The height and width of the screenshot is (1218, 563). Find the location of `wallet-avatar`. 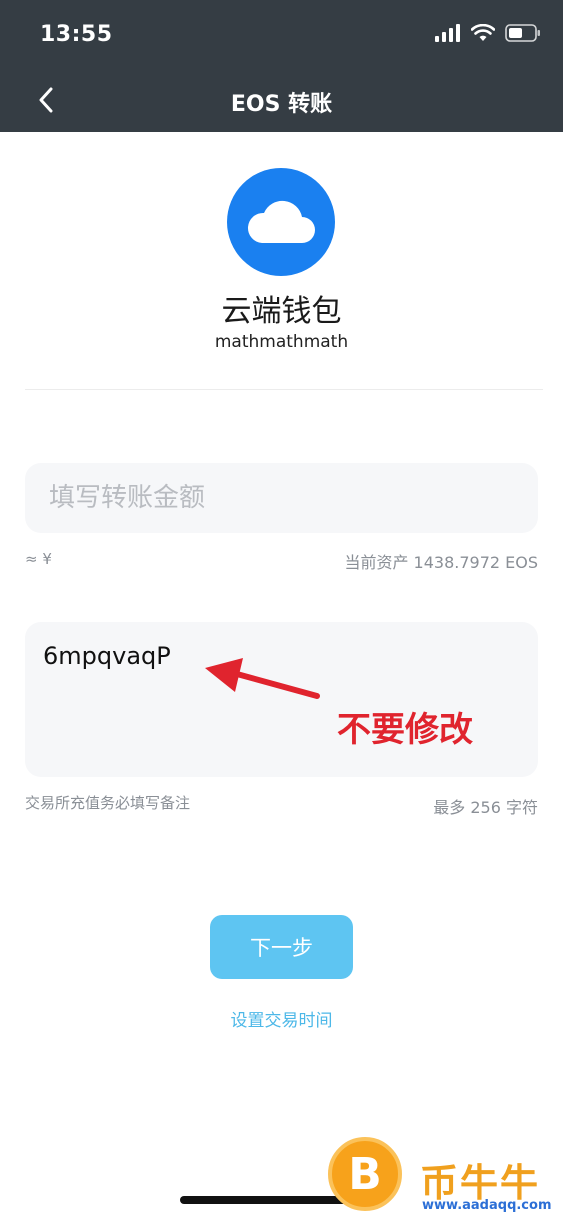

wallet-avatar is located at coordinates (281, 222).